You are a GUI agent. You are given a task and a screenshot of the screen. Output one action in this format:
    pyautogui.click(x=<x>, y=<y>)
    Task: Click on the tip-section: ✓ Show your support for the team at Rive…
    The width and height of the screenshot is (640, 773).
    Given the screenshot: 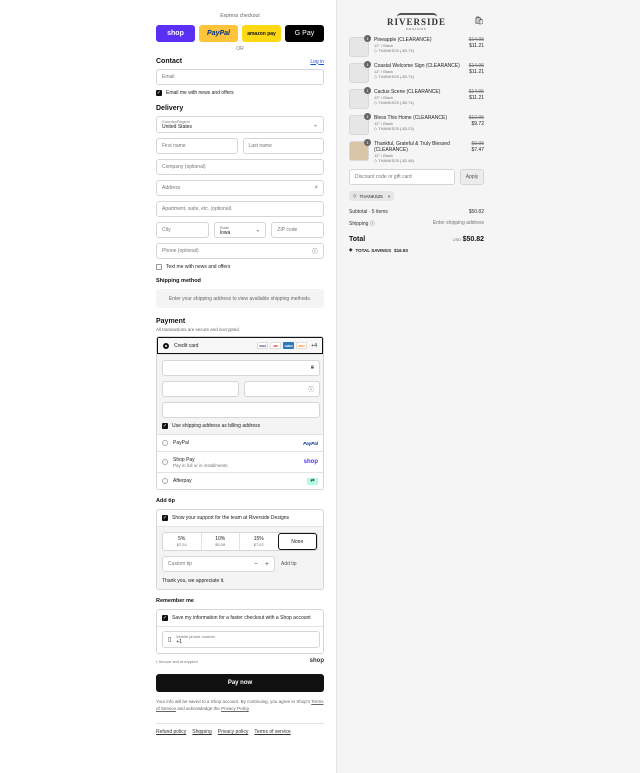 What is the action you would take?
    pyautogui.click(x=240, y=549)
    